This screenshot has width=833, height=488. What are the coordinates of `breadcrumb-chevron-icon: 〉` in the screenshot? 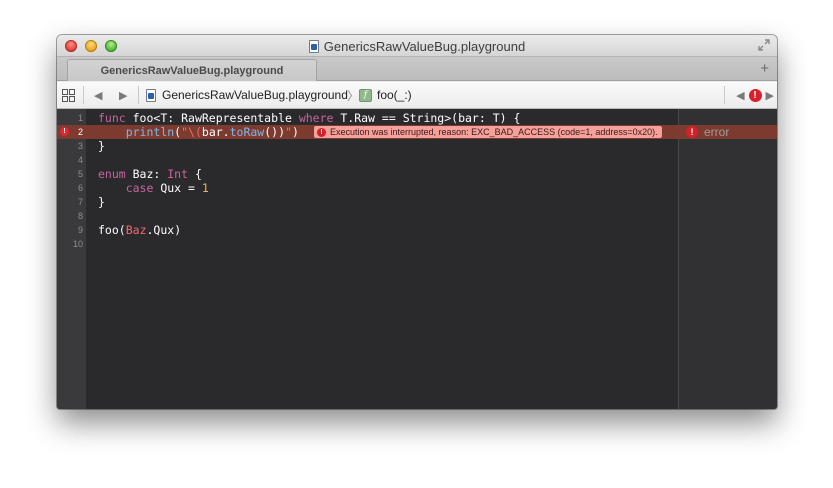 It's located at (353, 95).